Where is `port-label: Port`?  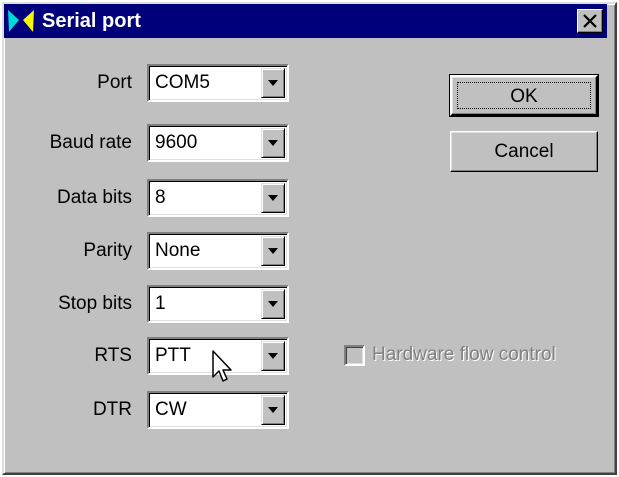
port-label: Port is located at coordinates (114, 82).